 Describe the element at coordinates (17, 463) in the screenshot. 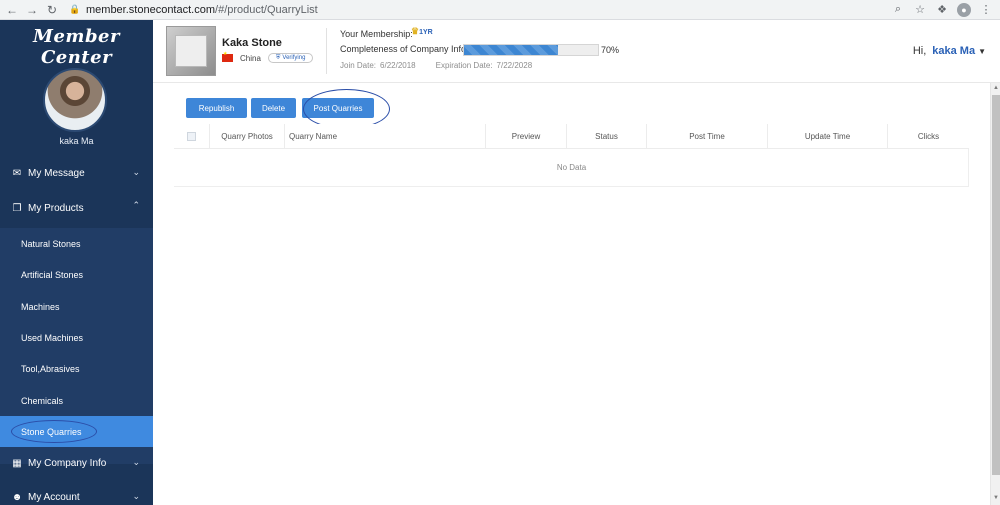

I see `building-icon: ▦` at that location.